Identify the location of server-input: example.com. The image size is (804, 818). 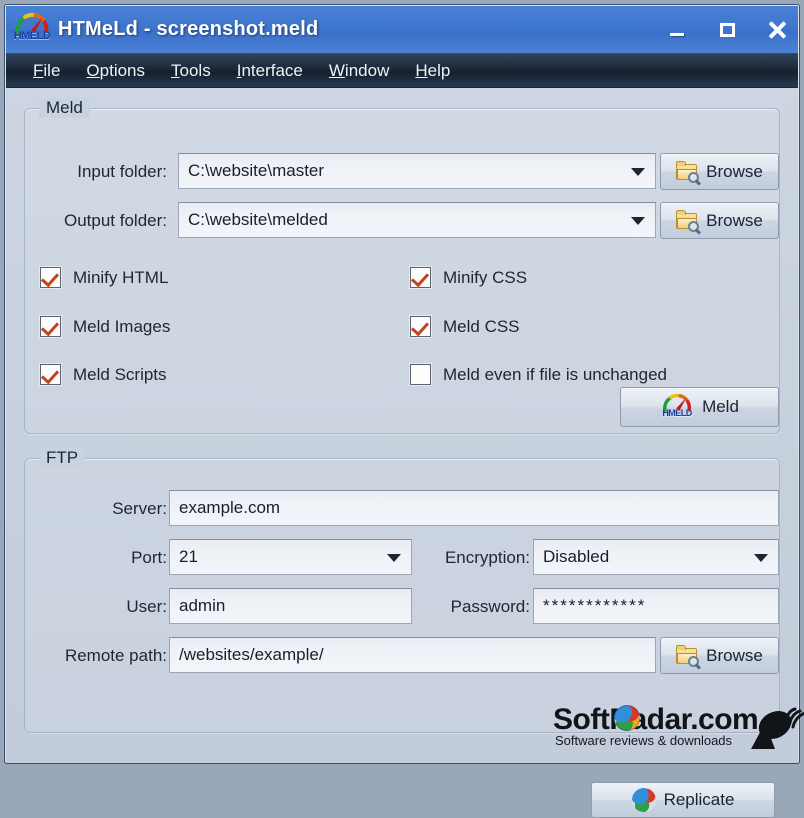
(474, 508).